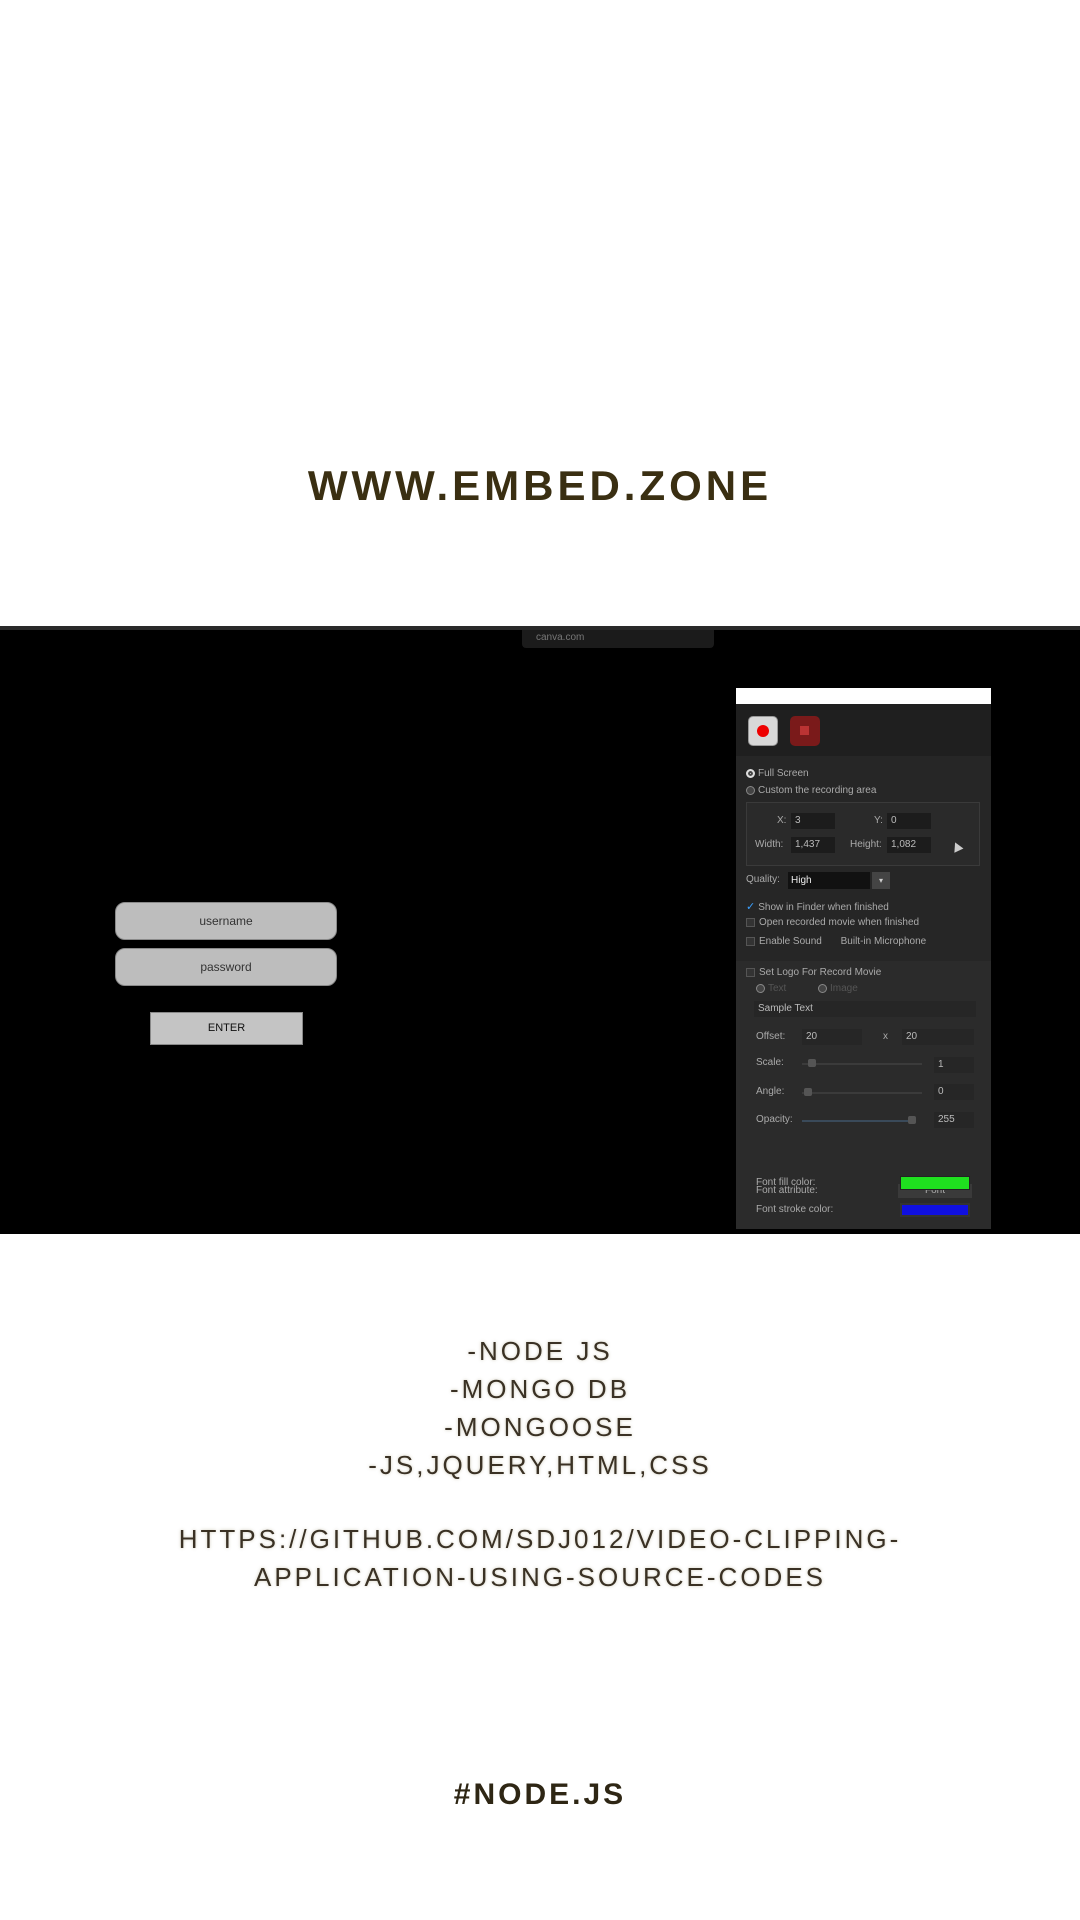 Image resolution: width=1080 pixels, height=1920 pixels. I want to click on sound-source-select: Built-in Microphone, so click(884, 941).